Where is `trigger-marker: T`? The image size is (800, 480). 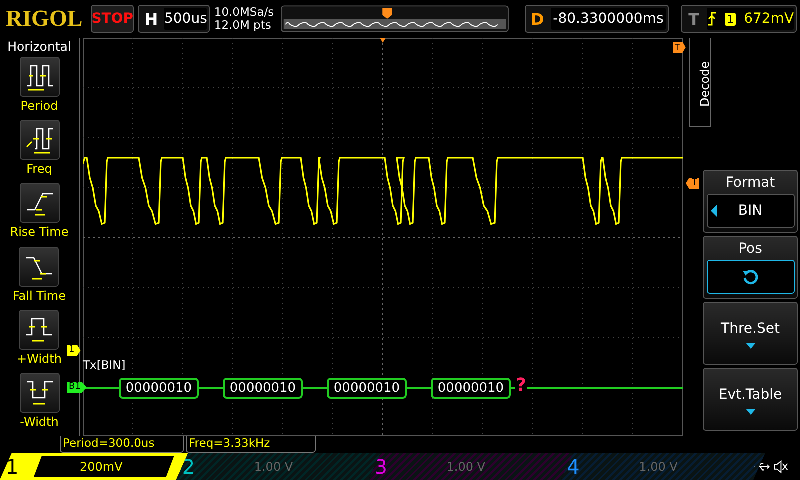
trigger-marker: T is located at coordinates (679, 47).